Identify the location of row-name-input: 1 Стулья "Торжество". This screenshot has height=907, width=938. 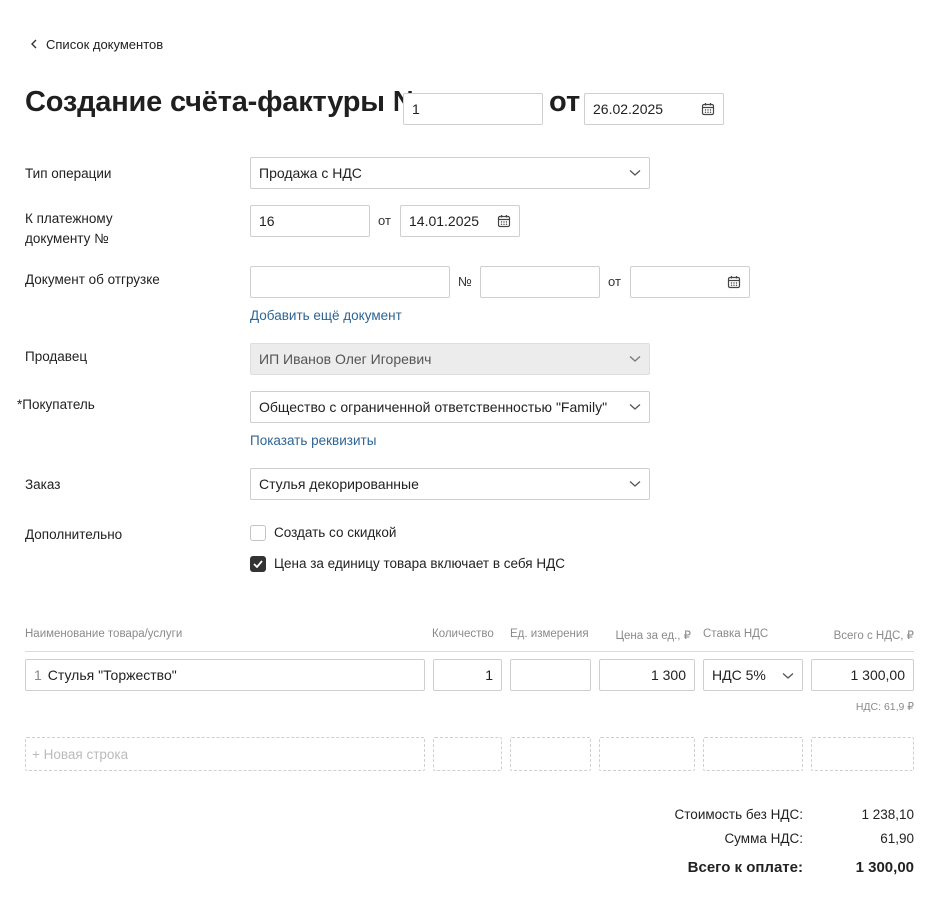
(225, 675).